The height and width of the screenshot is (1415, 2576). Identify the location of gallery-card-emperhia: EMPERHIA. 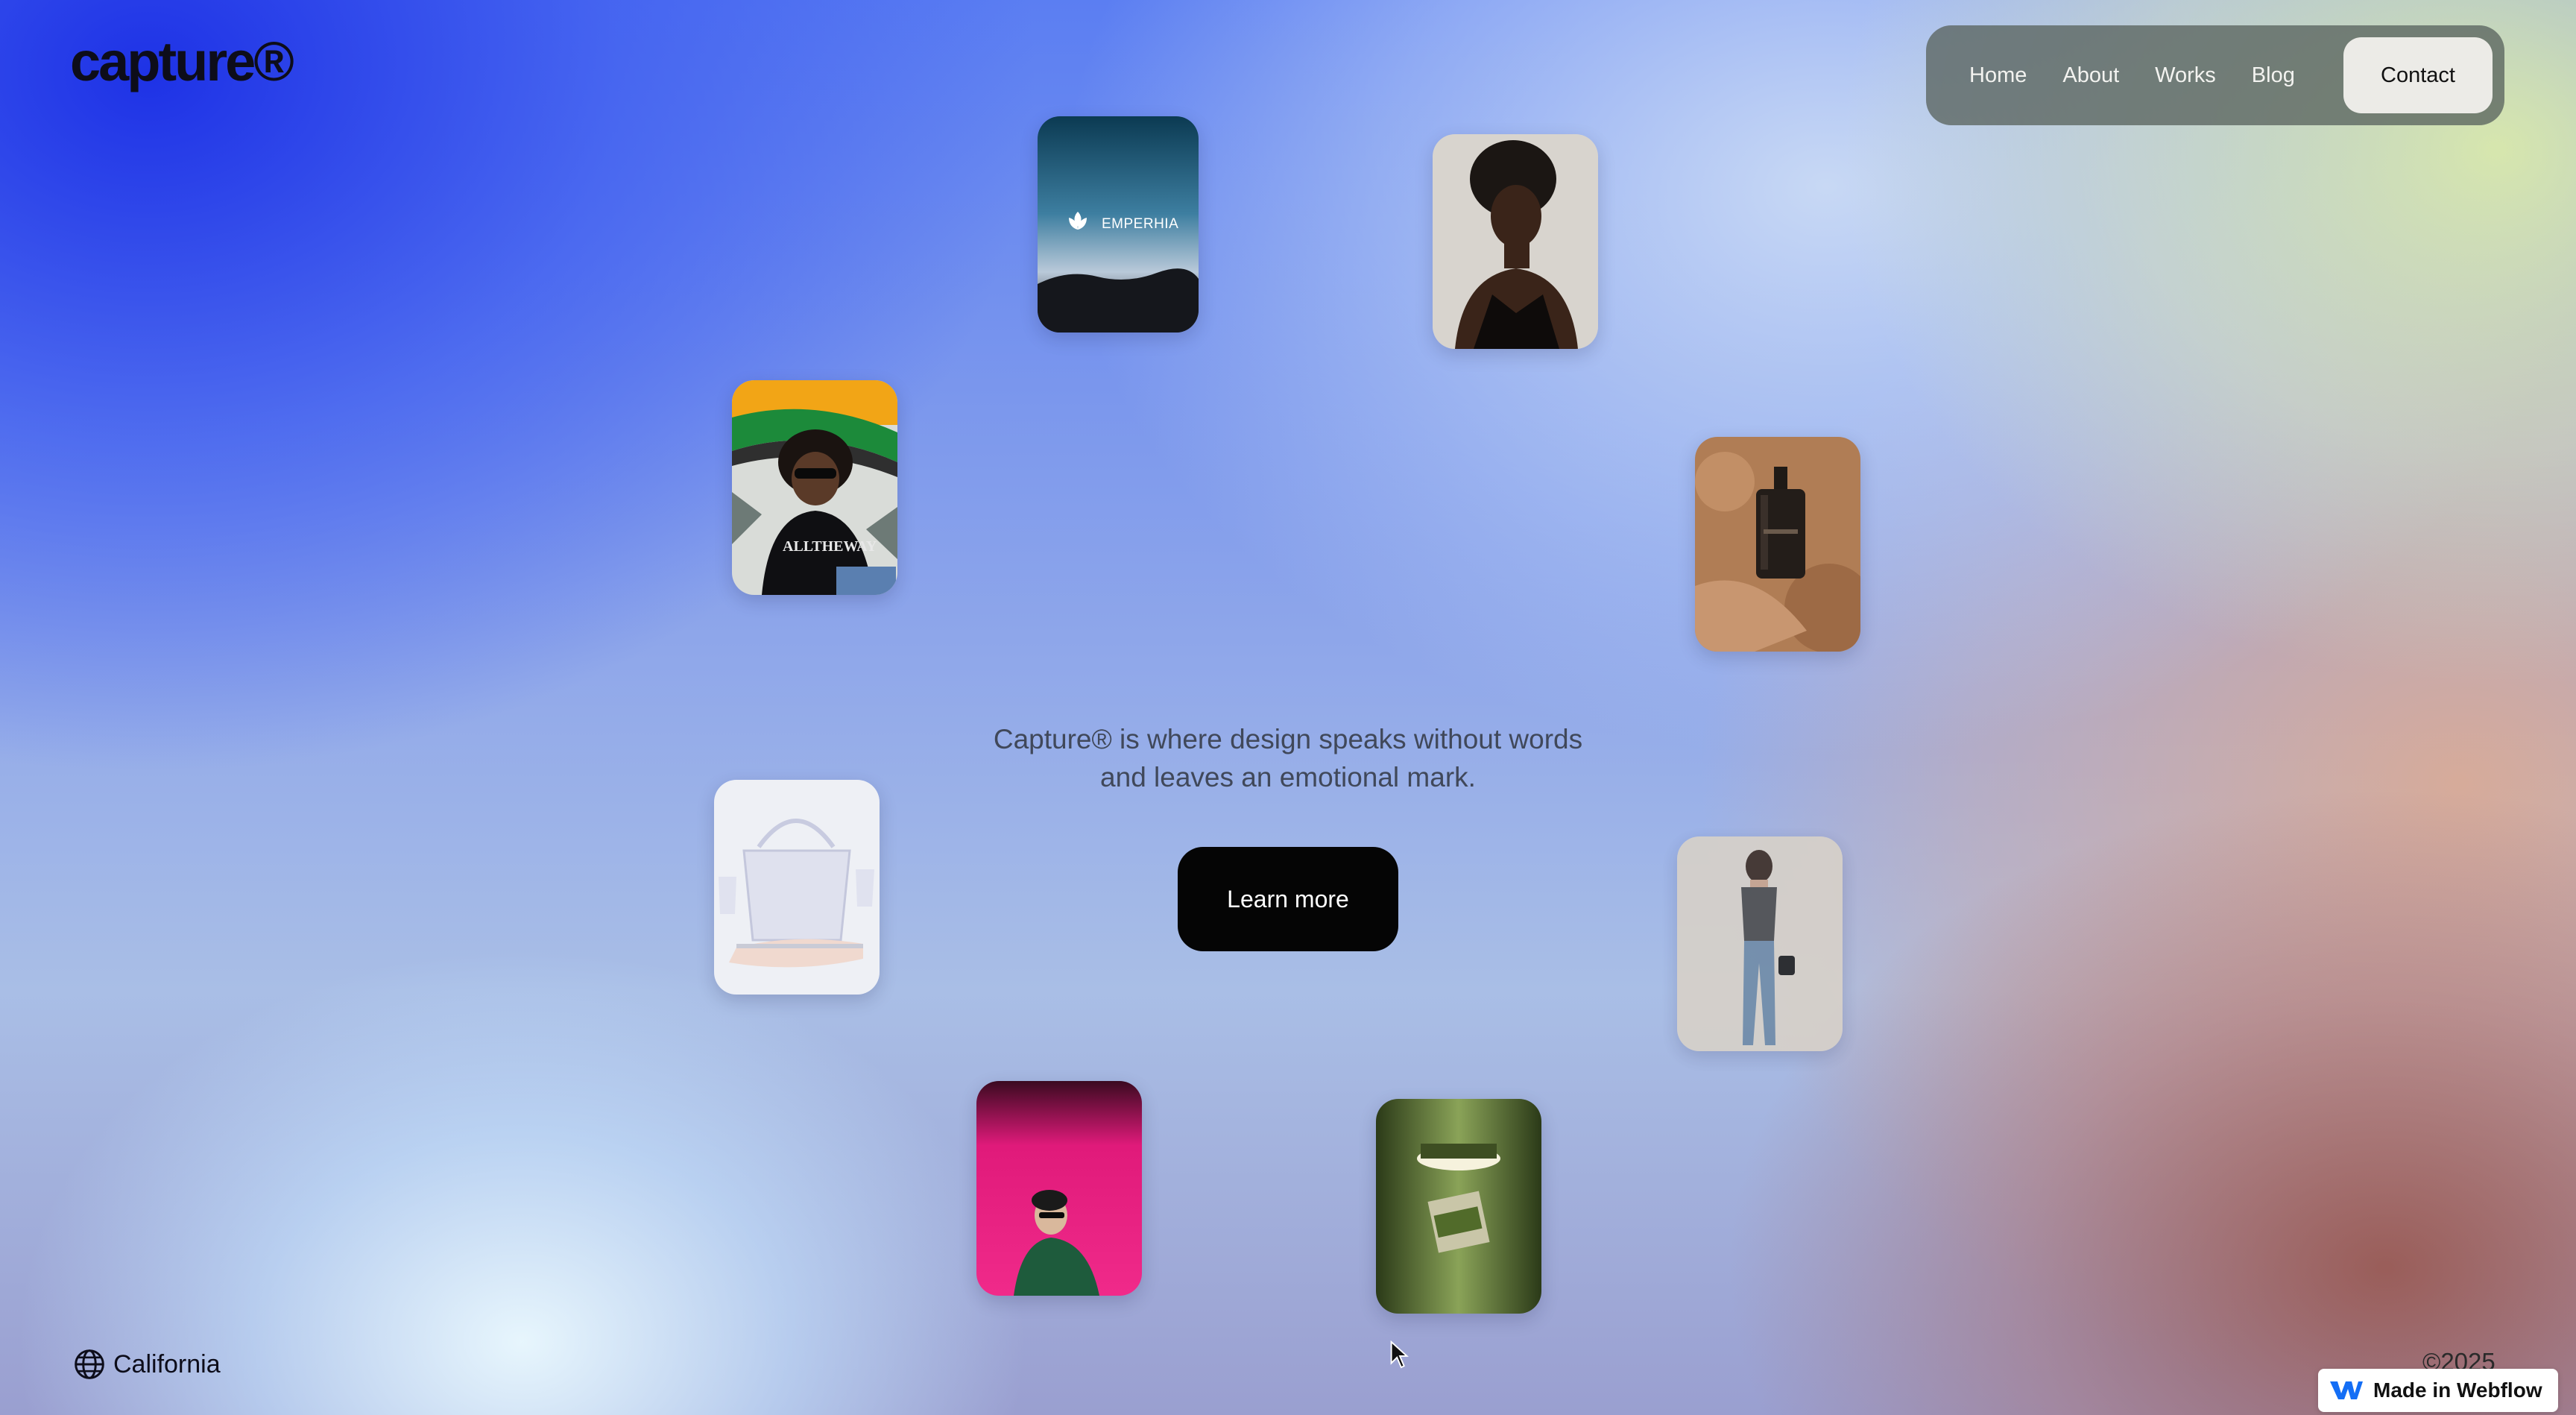
(1118, 224).